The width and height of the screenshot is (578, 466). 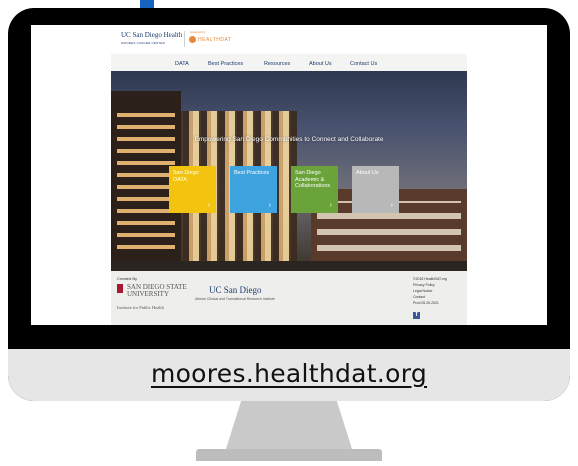 What do you see at coordinates (320, 64) in the screenshot?
I see `nav-about-us: About Us` at bounding box center [320, 64].